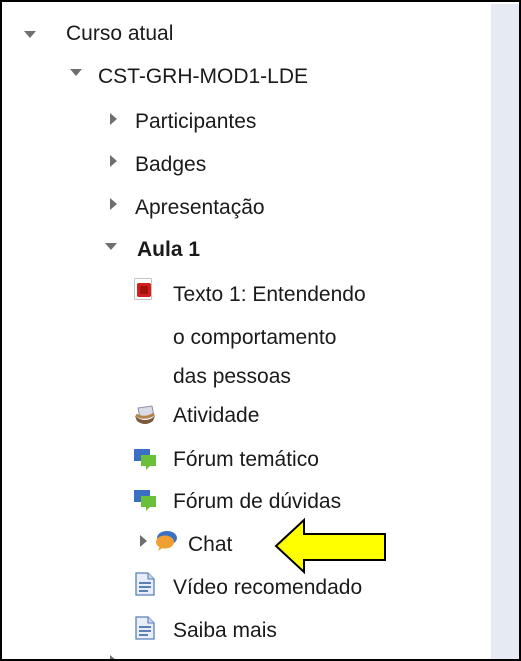  I want to click on tree-item-texto-1-line-3: das pessoas, so click(232, 377).